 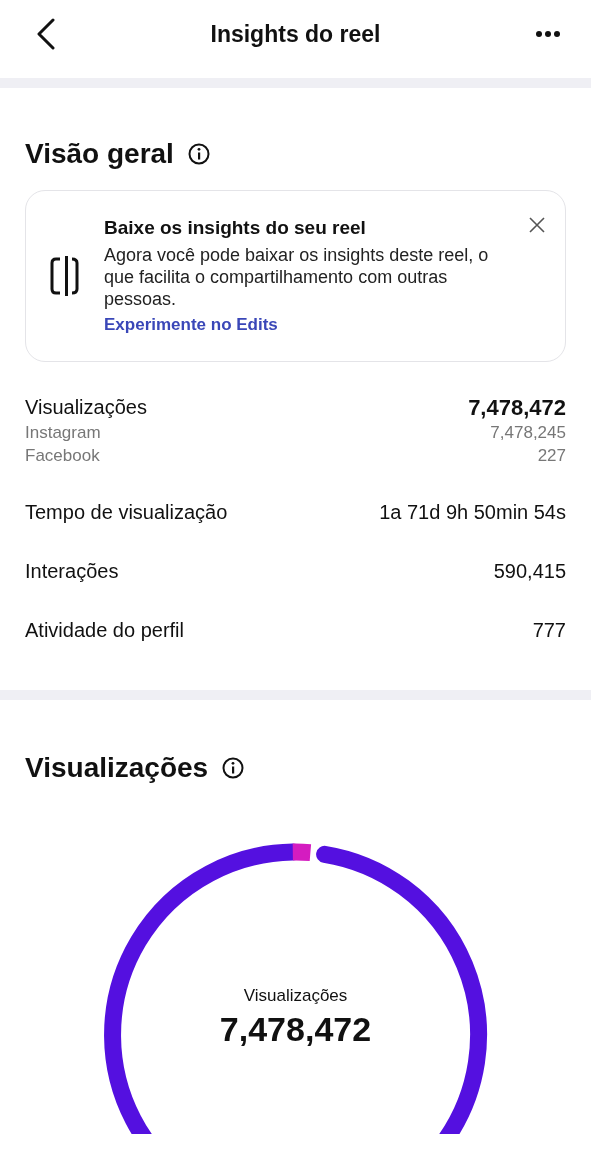 I want to click on source-value: 7,478,245, so click(x=528, y=433).